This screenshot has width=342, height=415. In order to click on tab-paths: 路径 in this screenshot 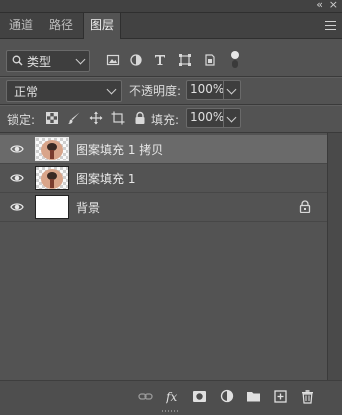, I will do `click(61, 25)`.